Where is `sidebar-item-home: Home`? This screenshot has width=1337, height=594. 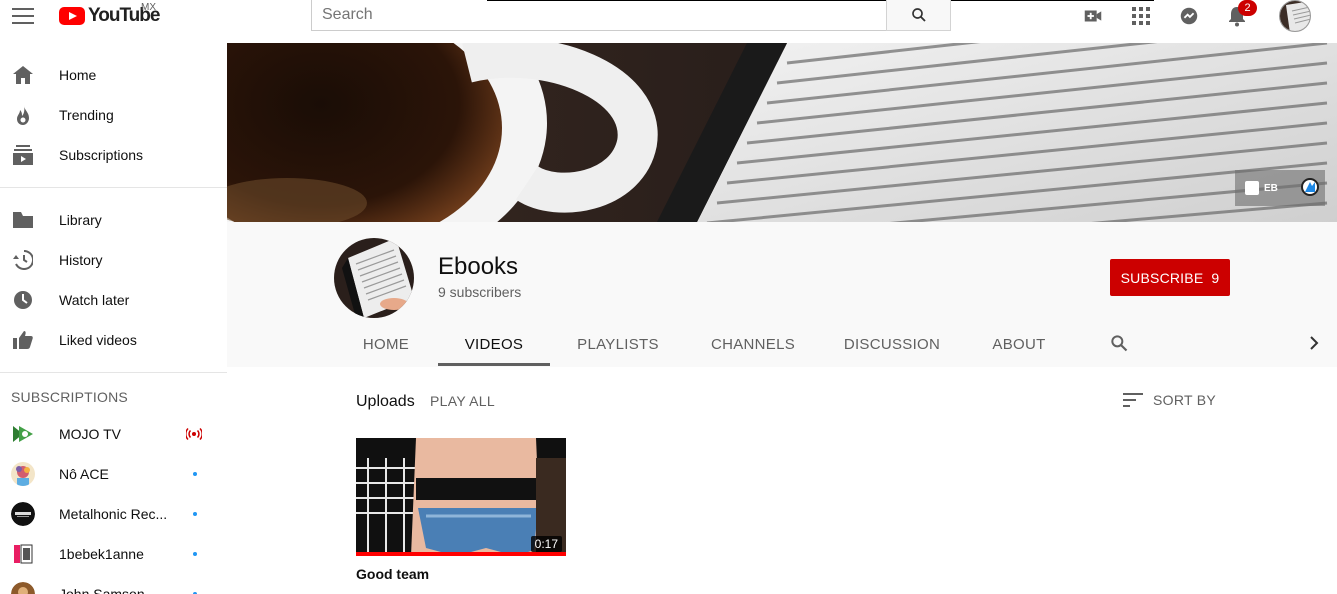 sidebar-item-home: Home is located at coordinates (113, 75).